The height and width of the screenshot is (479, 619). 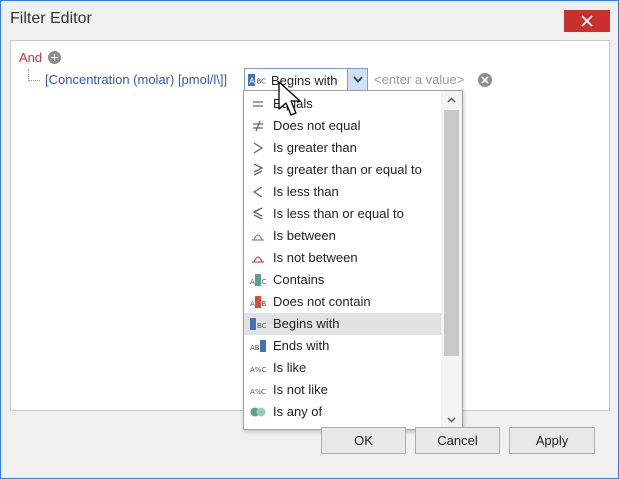 I want to click on is-not-like-icon: A % C, so click(x=258, y=392).